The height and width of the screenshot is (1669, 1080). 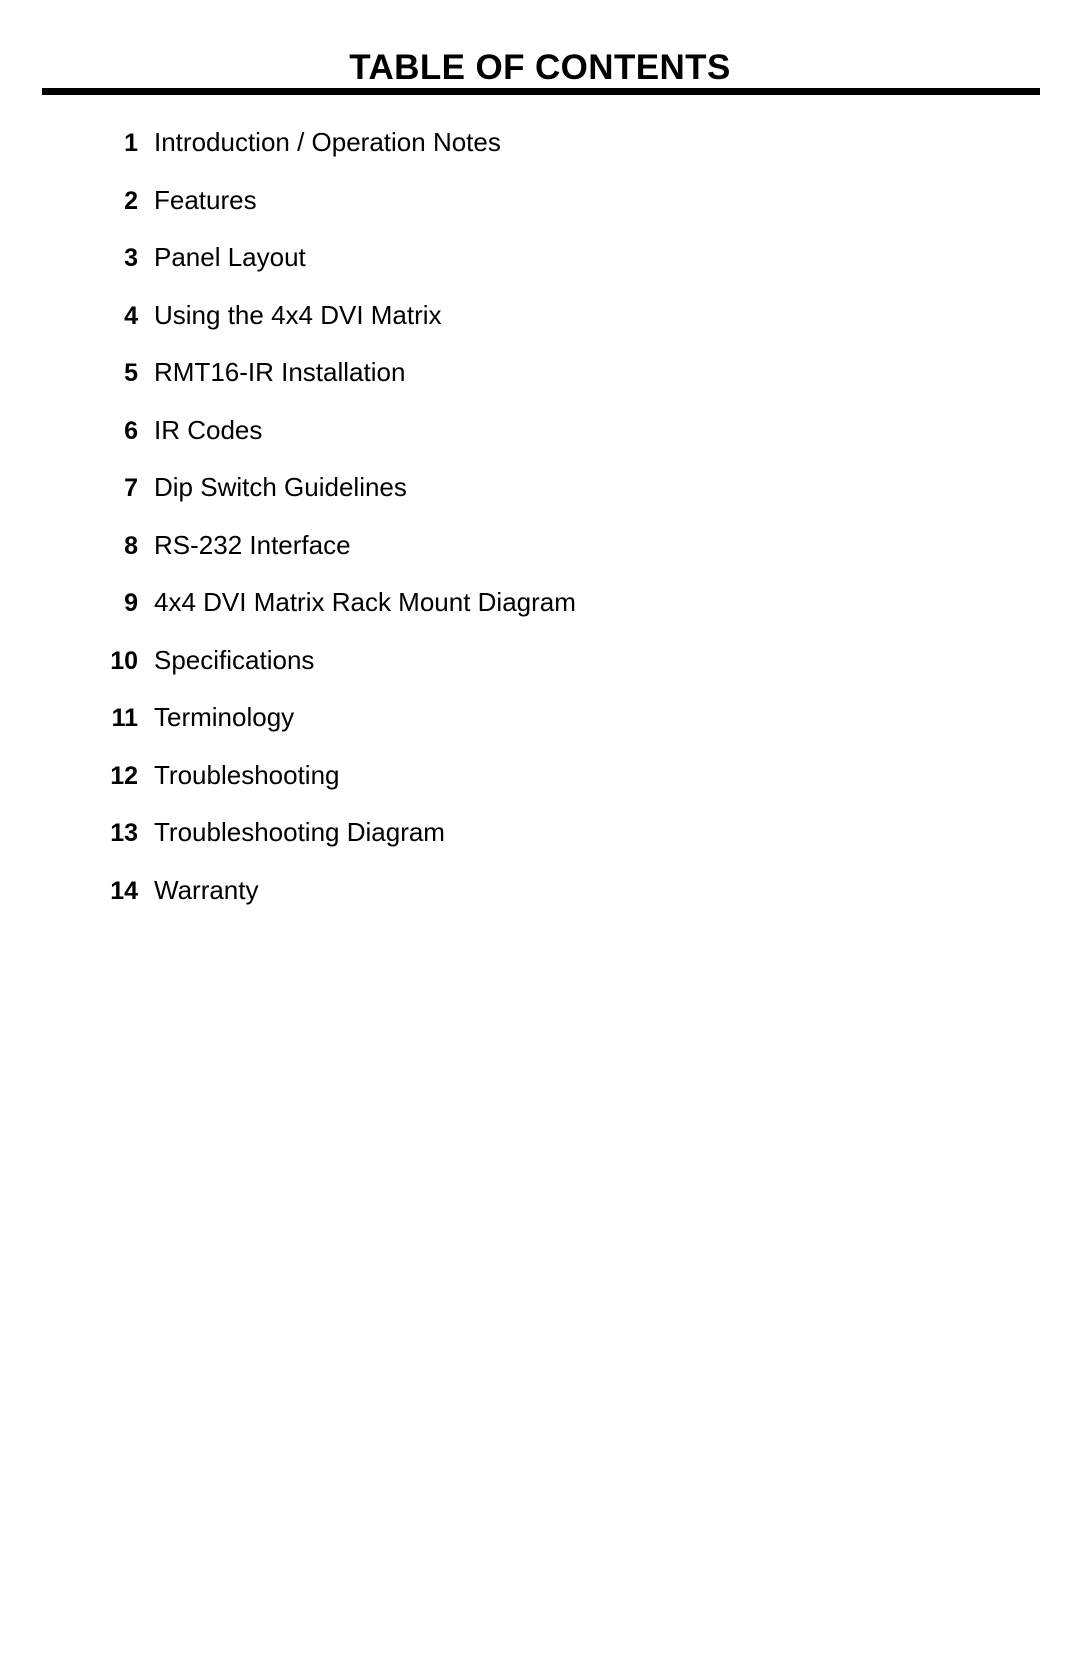 What do you see at coordinates (124, 775) in the screenshot?
I see `toc-entry-number: 12` at bounding box center [124, 775].